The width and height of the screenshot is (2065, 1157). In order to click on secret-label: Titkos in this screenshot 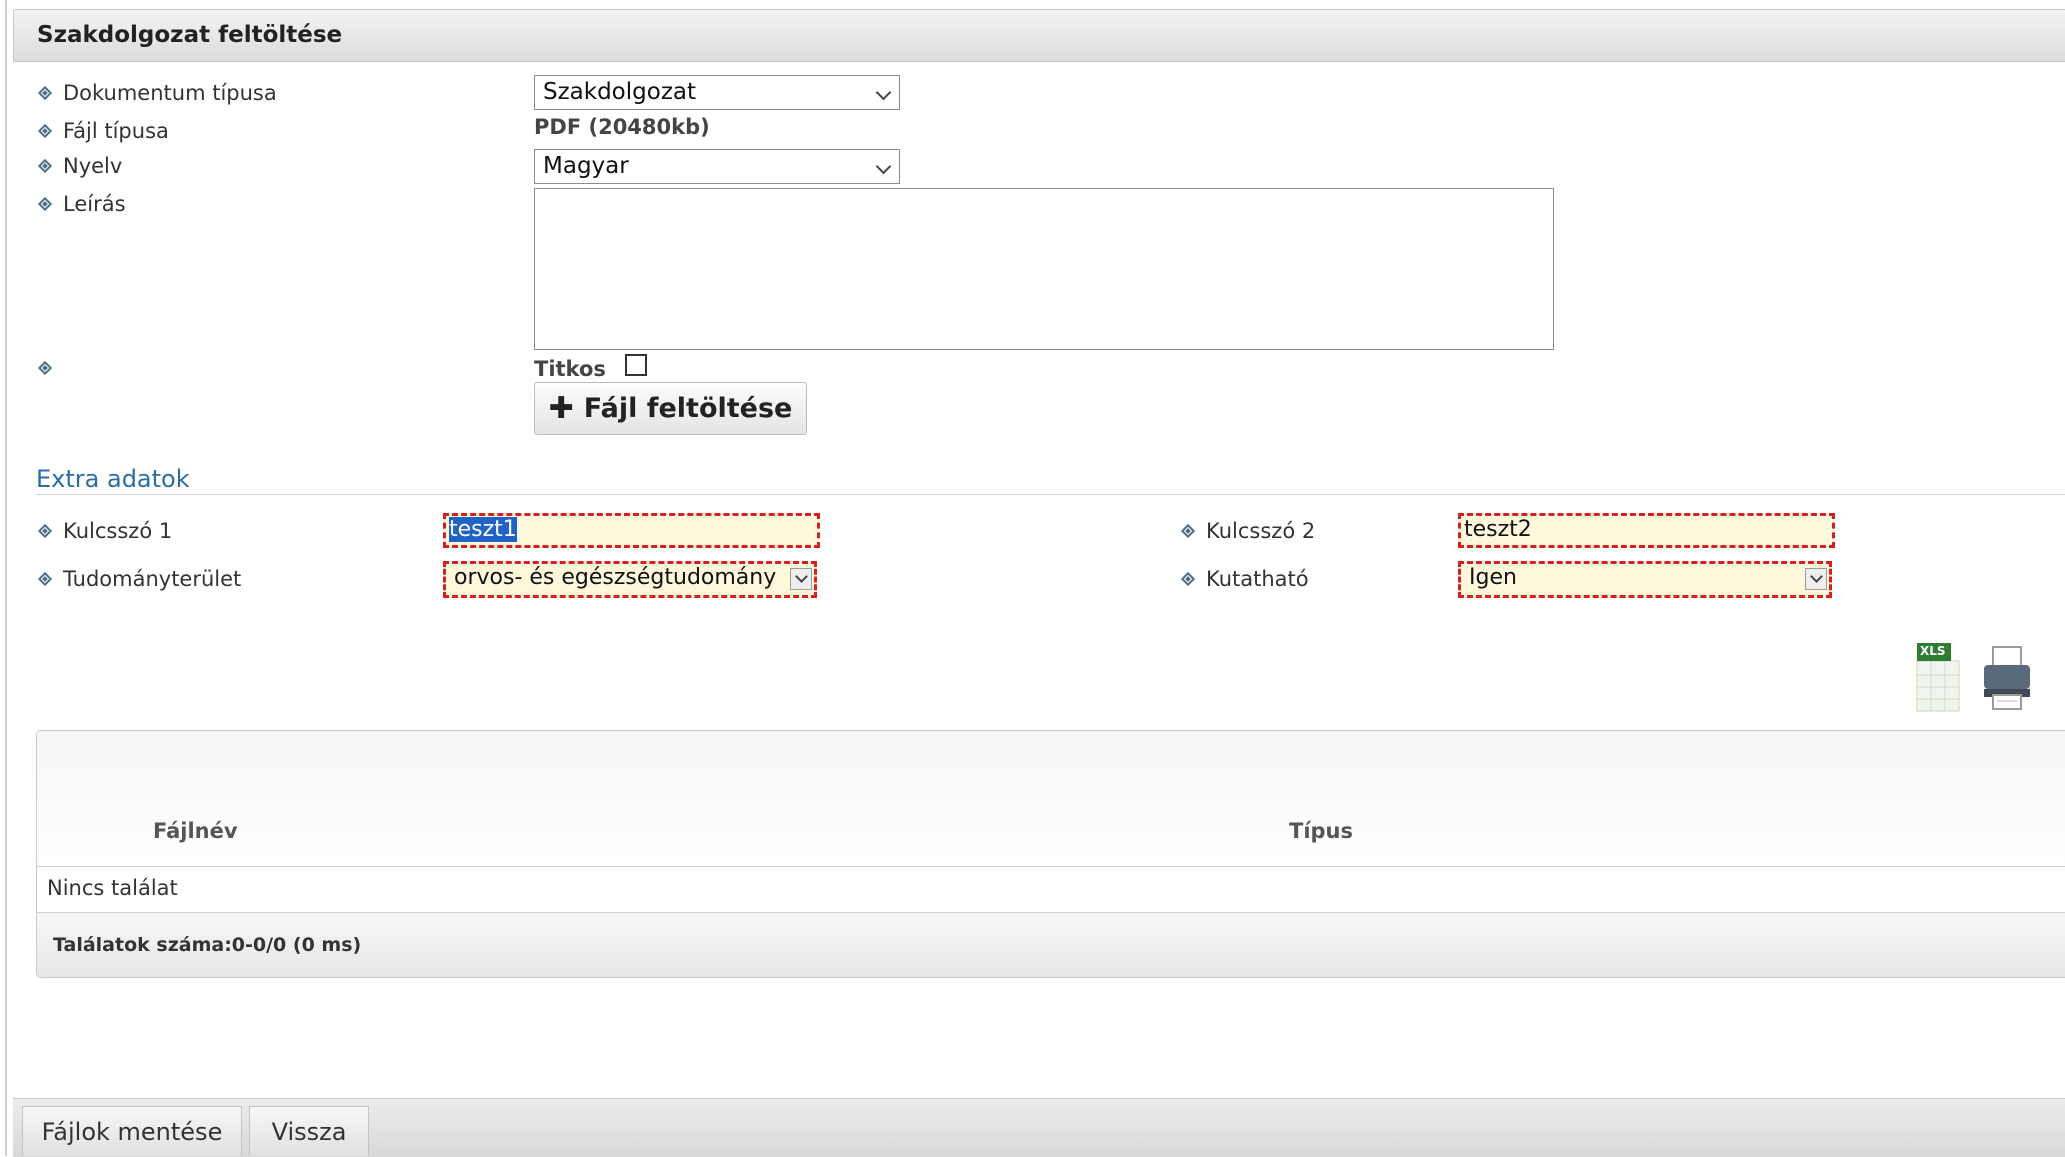, I will do `click(570, 369)`.